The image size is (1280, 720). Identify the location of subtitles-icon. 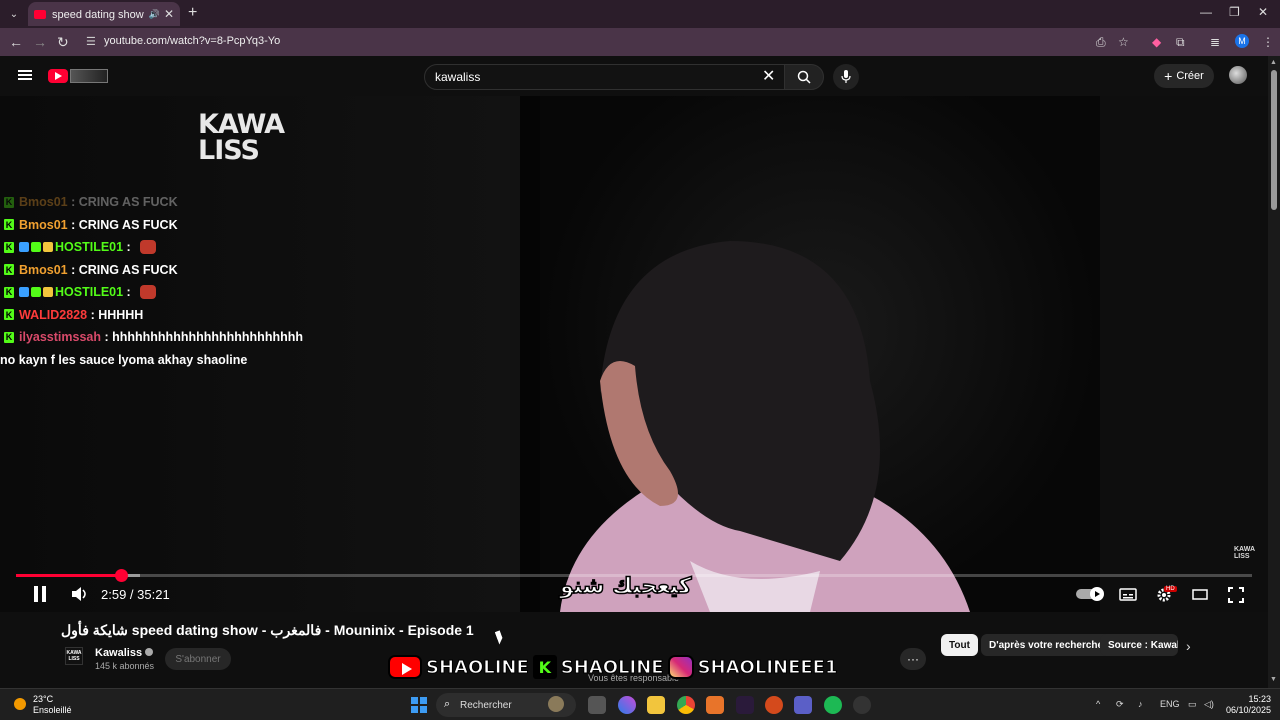
(1128, 594).